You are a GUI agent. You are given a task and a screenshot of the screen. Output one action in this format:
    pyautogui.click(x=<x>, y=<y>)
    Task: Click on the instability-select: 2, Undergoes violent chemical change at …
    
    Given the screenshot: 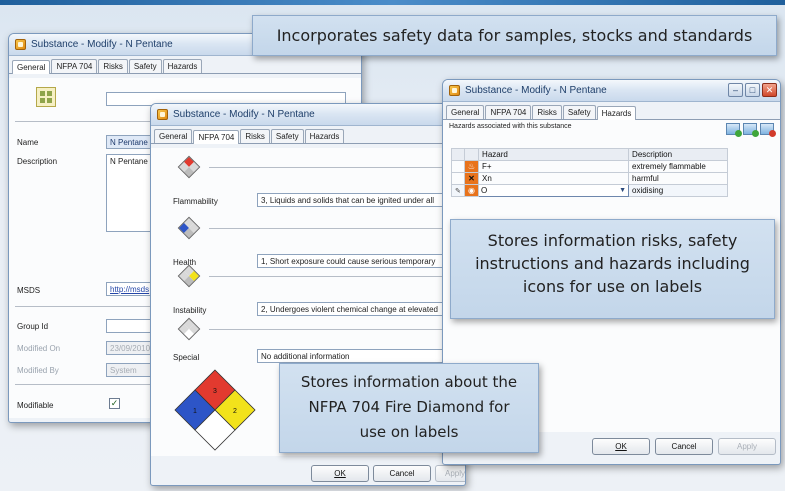 What is the action you would take?
    pyautogui.click(x=357, y=309)
    